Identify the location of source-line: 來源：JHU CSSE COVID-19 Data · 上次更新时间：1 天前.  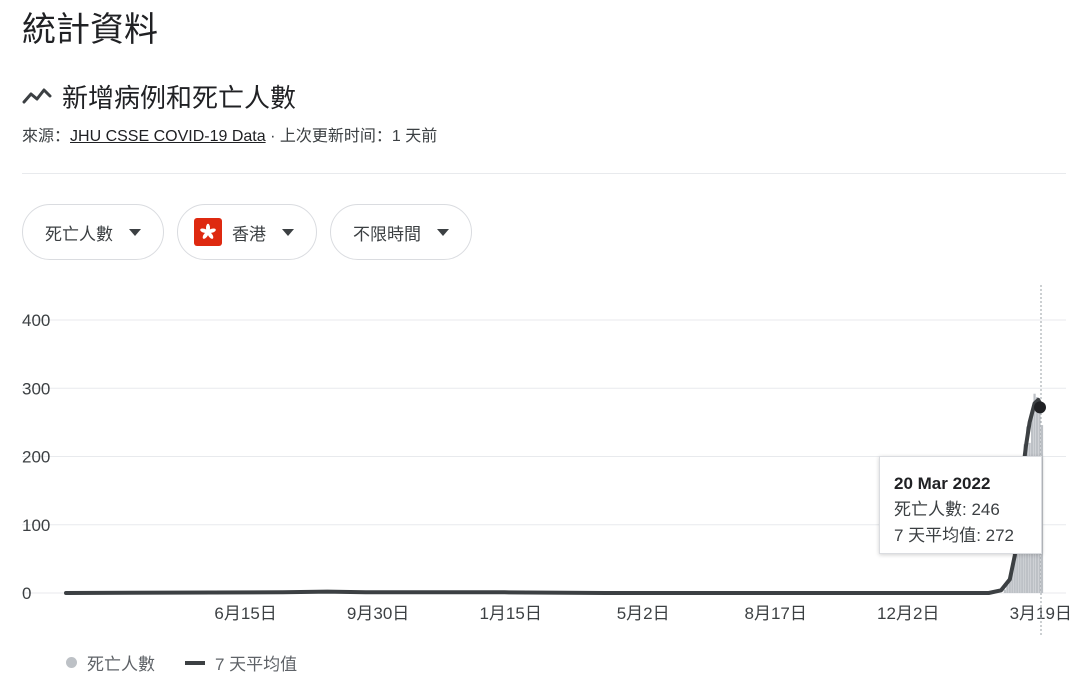
(229, 134).